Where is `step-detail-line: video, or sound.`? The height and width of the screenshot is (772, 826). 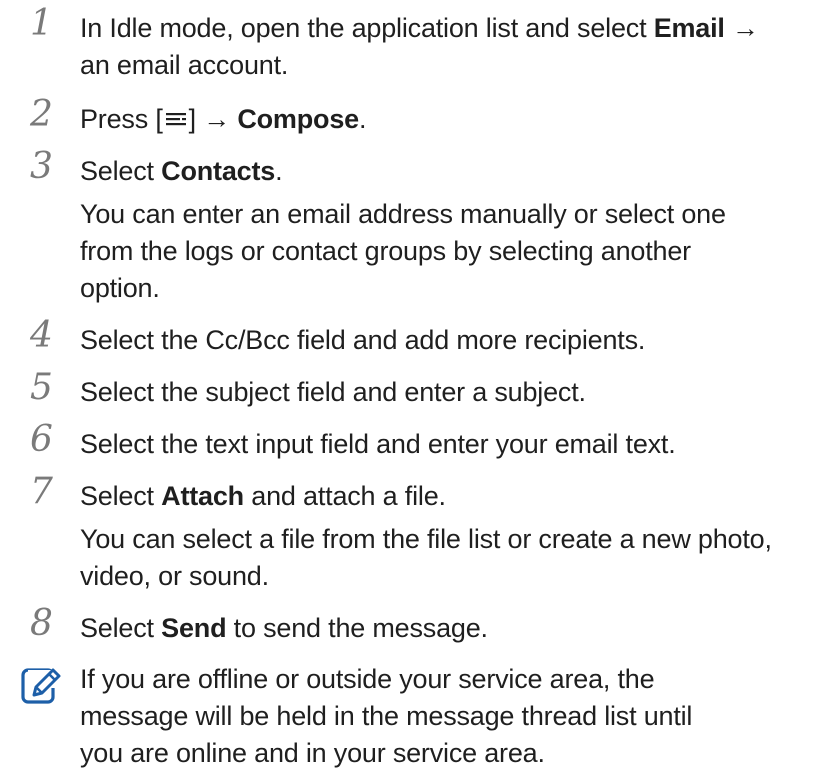
step-detail-line: video, or sound. is located at coordinates (174, 576).